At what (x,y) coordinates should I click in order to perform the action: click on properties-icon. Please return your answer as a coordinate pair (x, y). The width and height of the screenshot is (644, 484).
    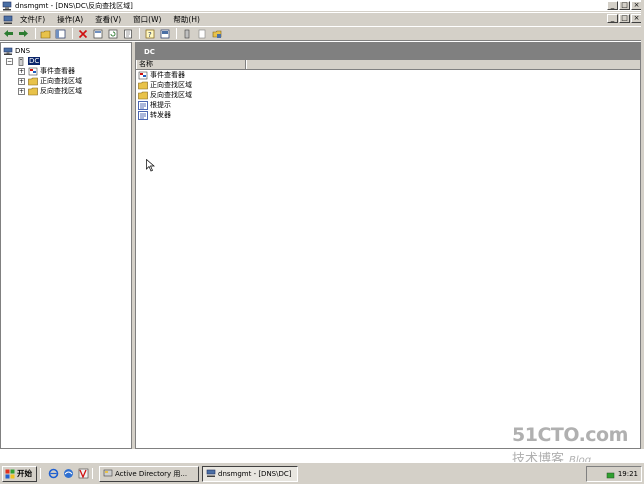
    Looking at the image, I should click on (97, 33).